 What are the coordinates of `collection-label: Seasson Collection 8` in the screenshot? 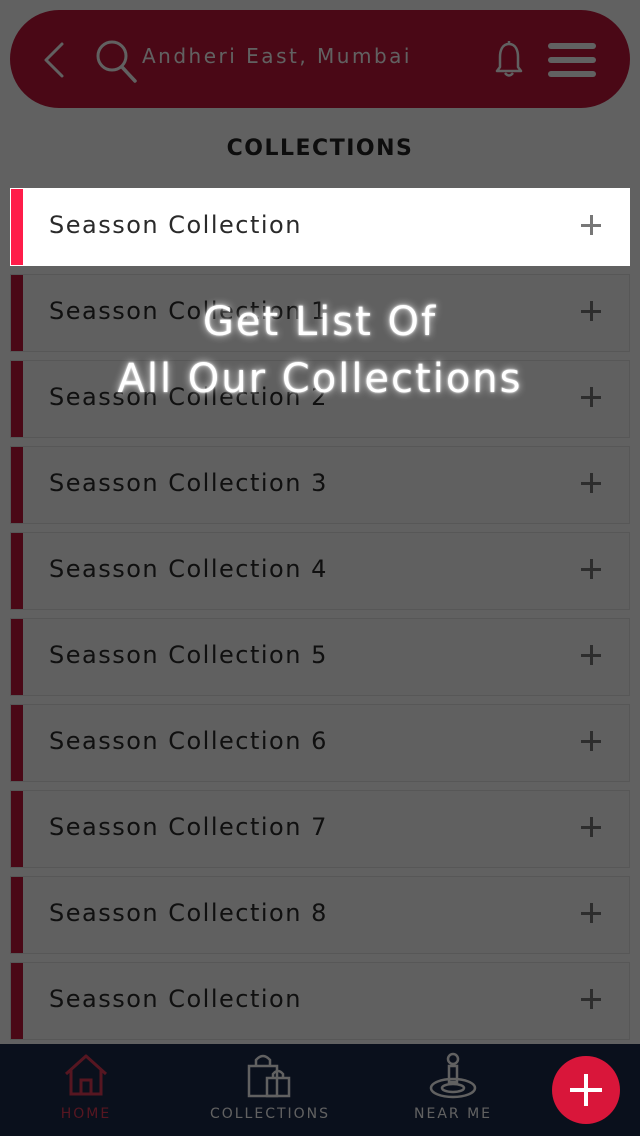 It's located at (188, 913).